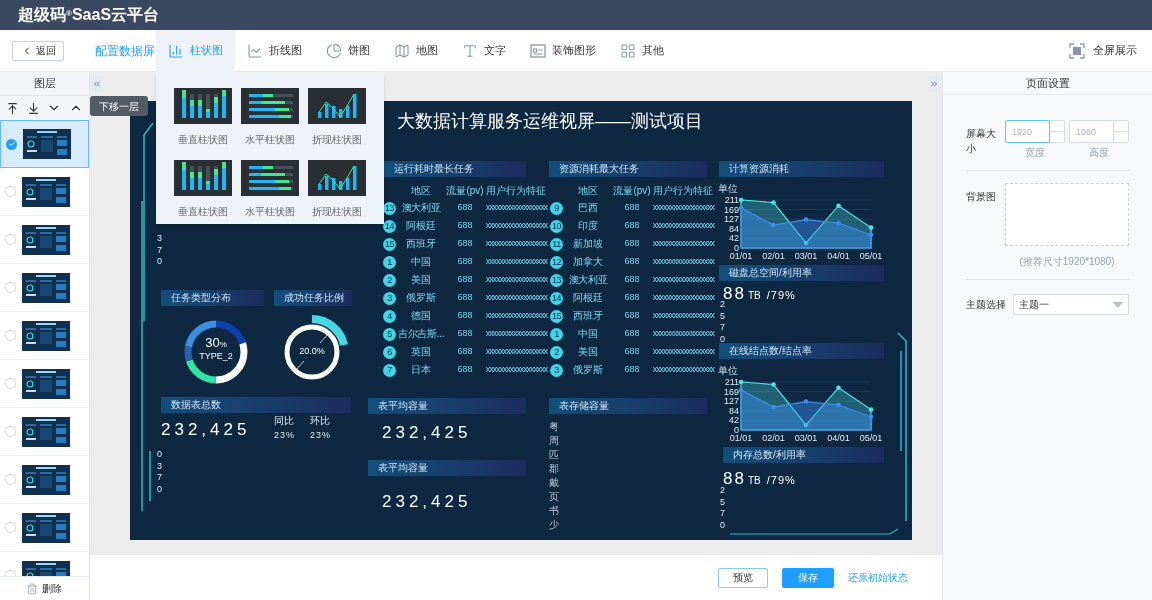 This screenshot has height=600, width=1152. What do you see at coordinates (421, 226) in the screenshot?
I see `table-cell-text: 阿根廷` at bounding box center [421, 226].